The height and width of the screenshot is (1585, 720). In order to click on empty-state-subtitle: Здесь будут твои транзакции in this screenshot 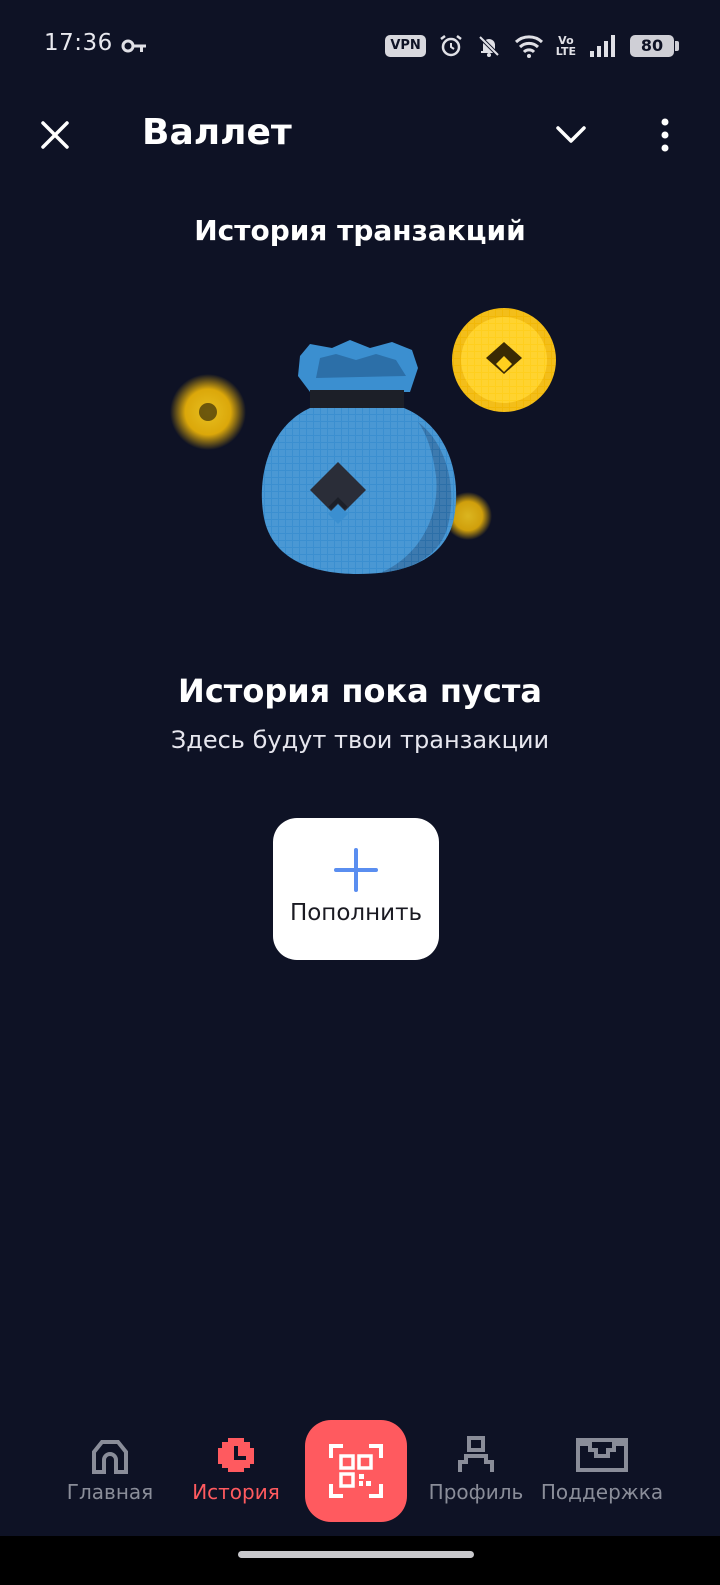, I will do `click(360, 740)`.